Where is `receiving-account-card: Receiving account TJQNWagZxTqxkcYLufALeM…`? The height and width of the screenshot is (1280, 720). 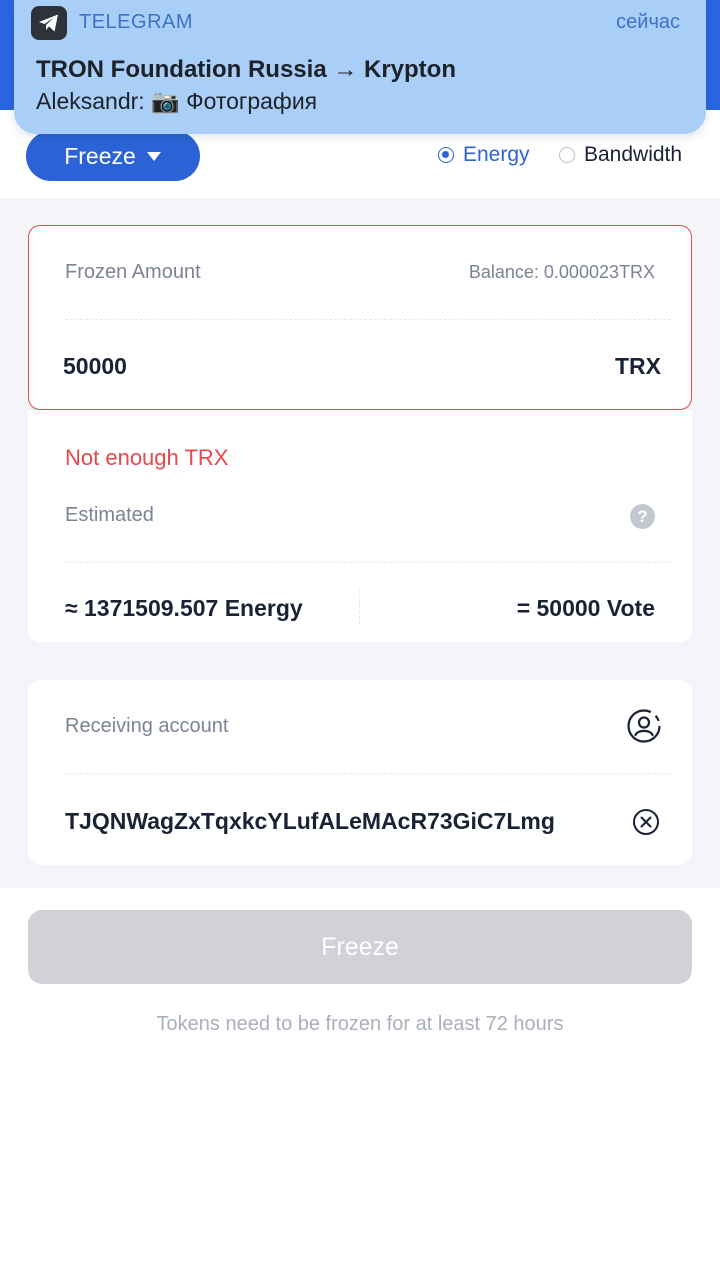 receiving-account-card: Receiving account TJQNWagZxTqxkcYLufALeM… is located at coordinates (360, 772).